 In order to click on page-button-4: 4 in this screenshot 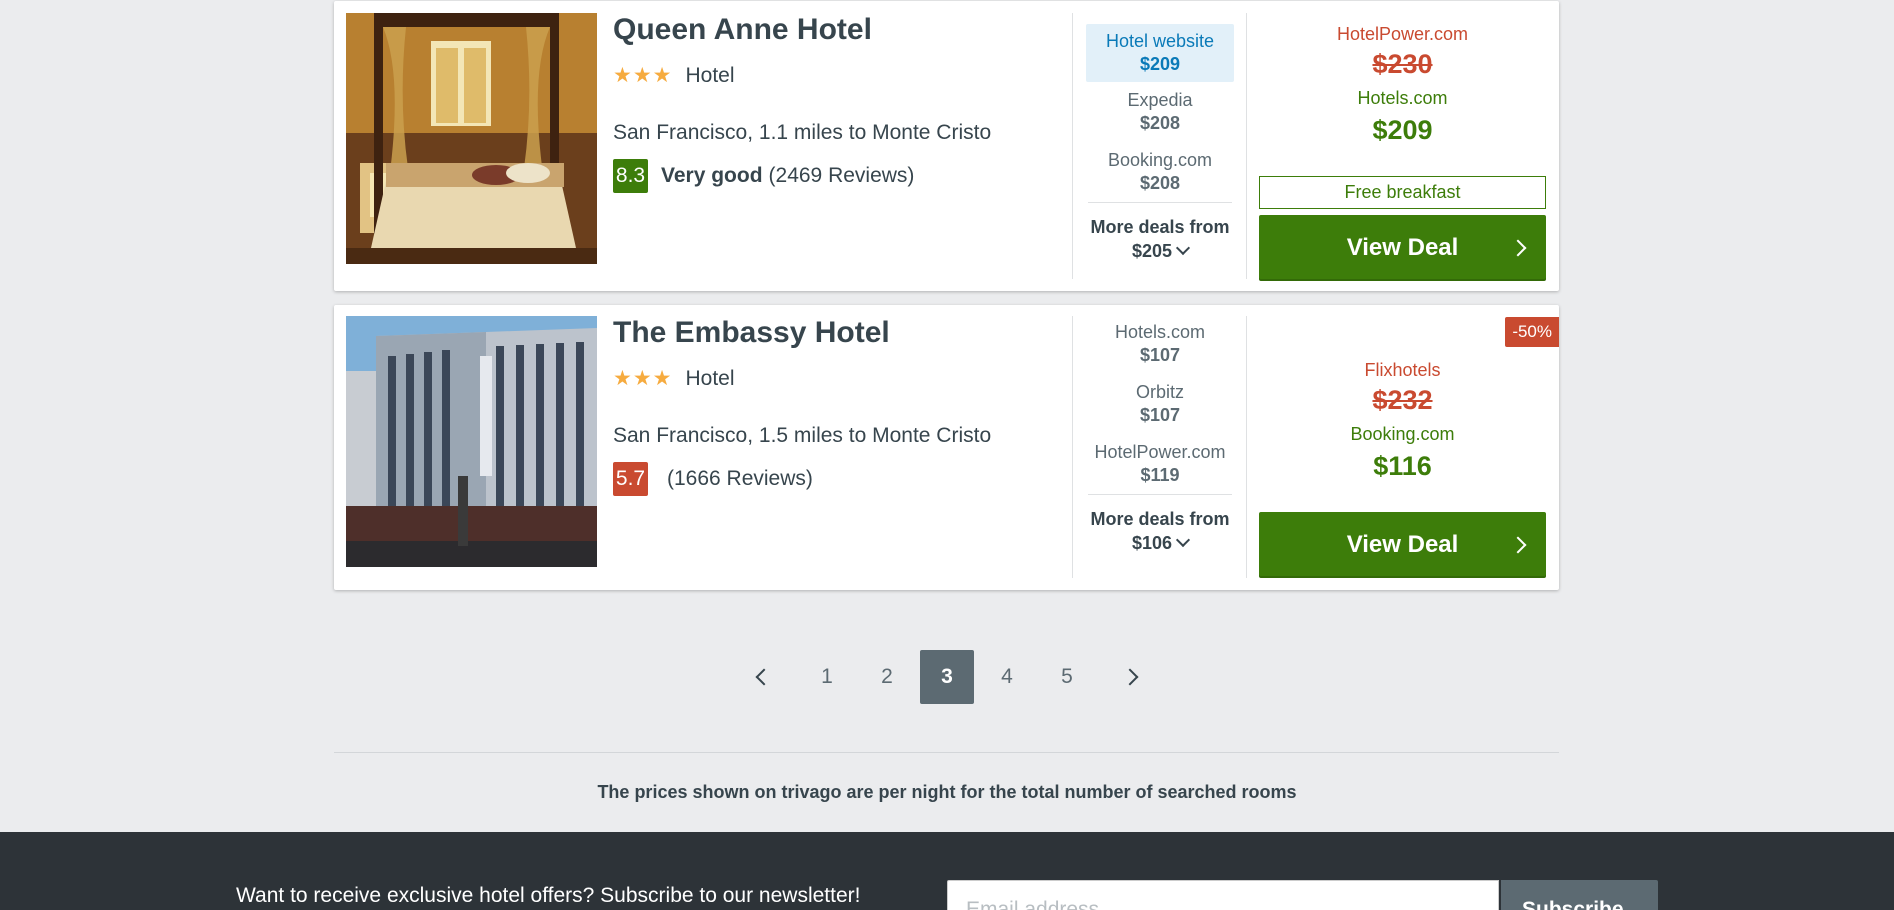, I will do `click(1007, 677)`.